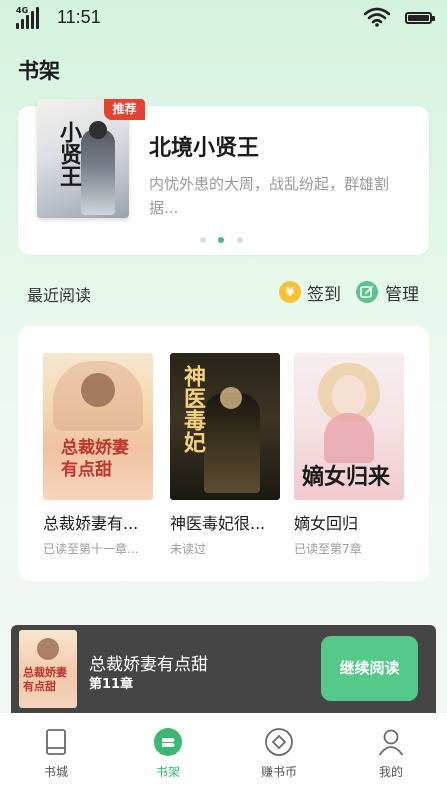  I want to click on recommend-badge: 推荐, so click(124, 109).